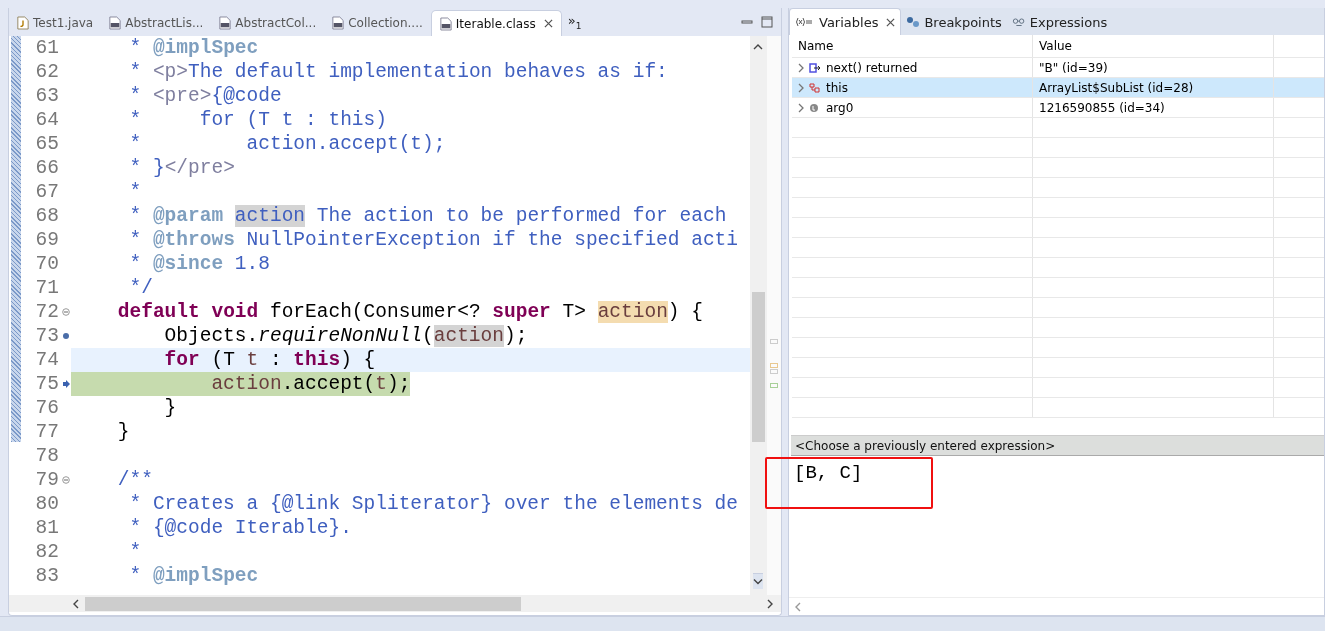 The height and width of the screenshot is (631, 1325). I want to click on line-number: 74, so click(47, 360).